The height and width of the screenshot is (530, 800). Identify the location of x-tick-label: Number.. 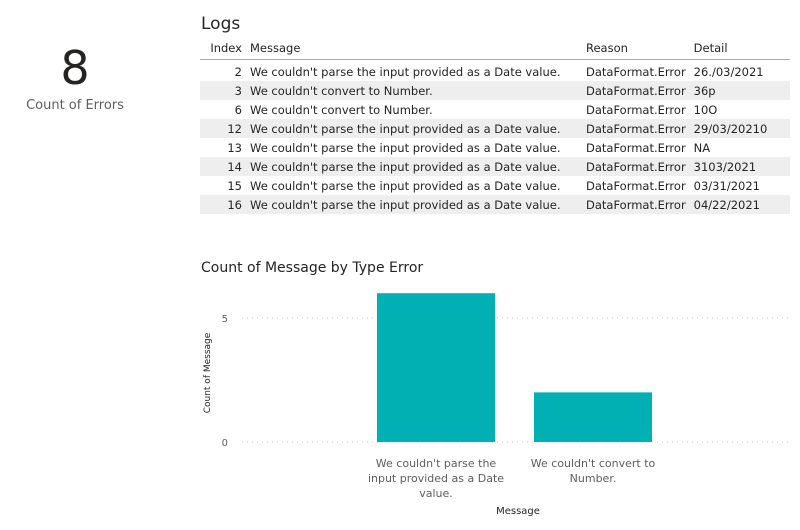
(593, 478).